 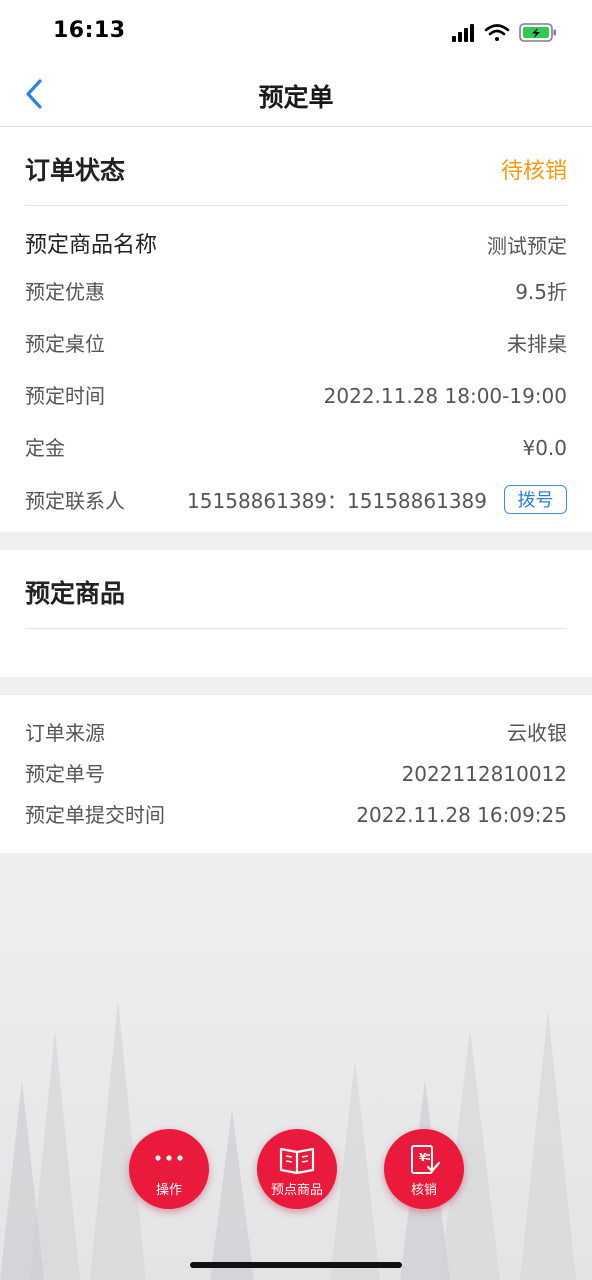 What do you see at coordinates (296, 97) in the screenshot?
I see `page-title: 预定单` at bounding box center [296, 97].